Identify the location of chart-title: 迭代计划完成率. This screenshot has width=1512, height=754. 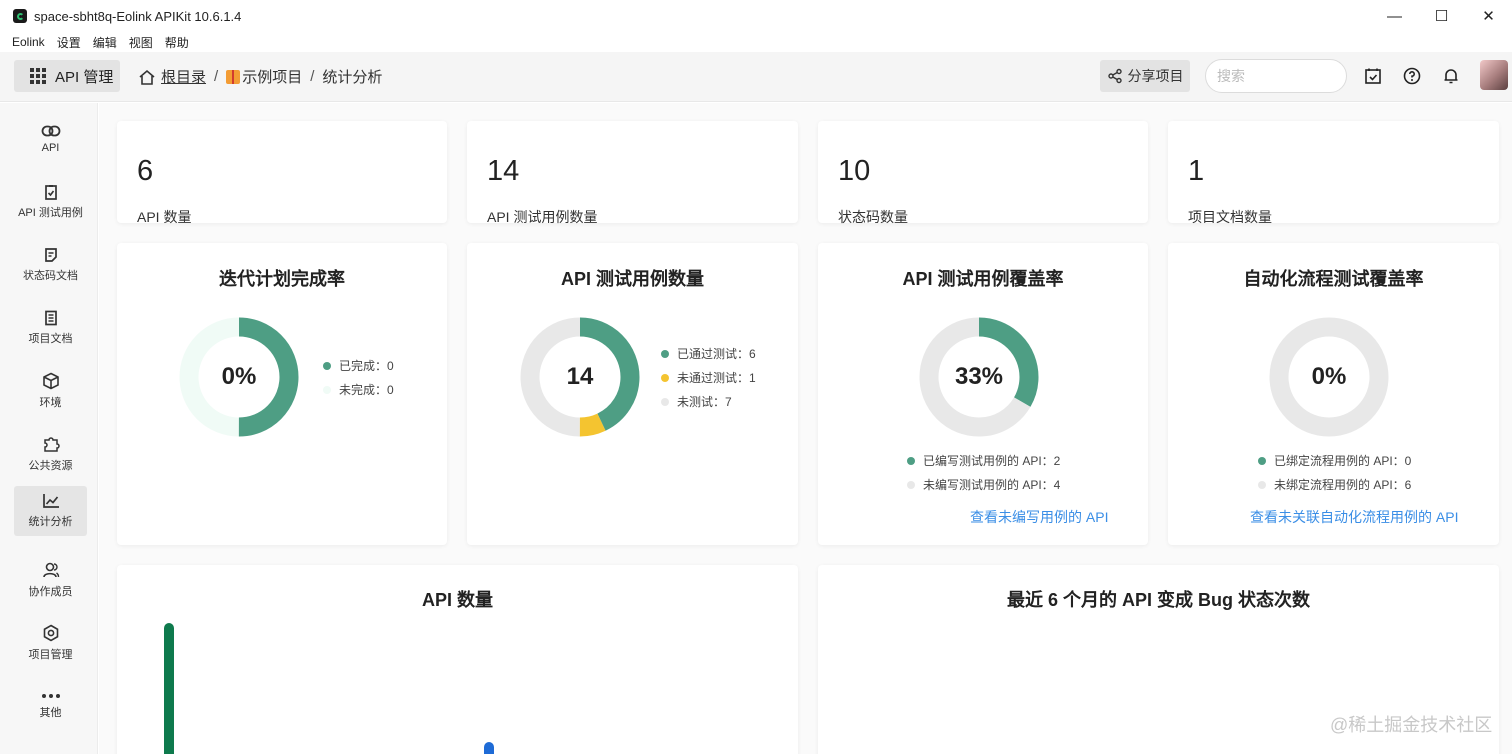
(282, 279).